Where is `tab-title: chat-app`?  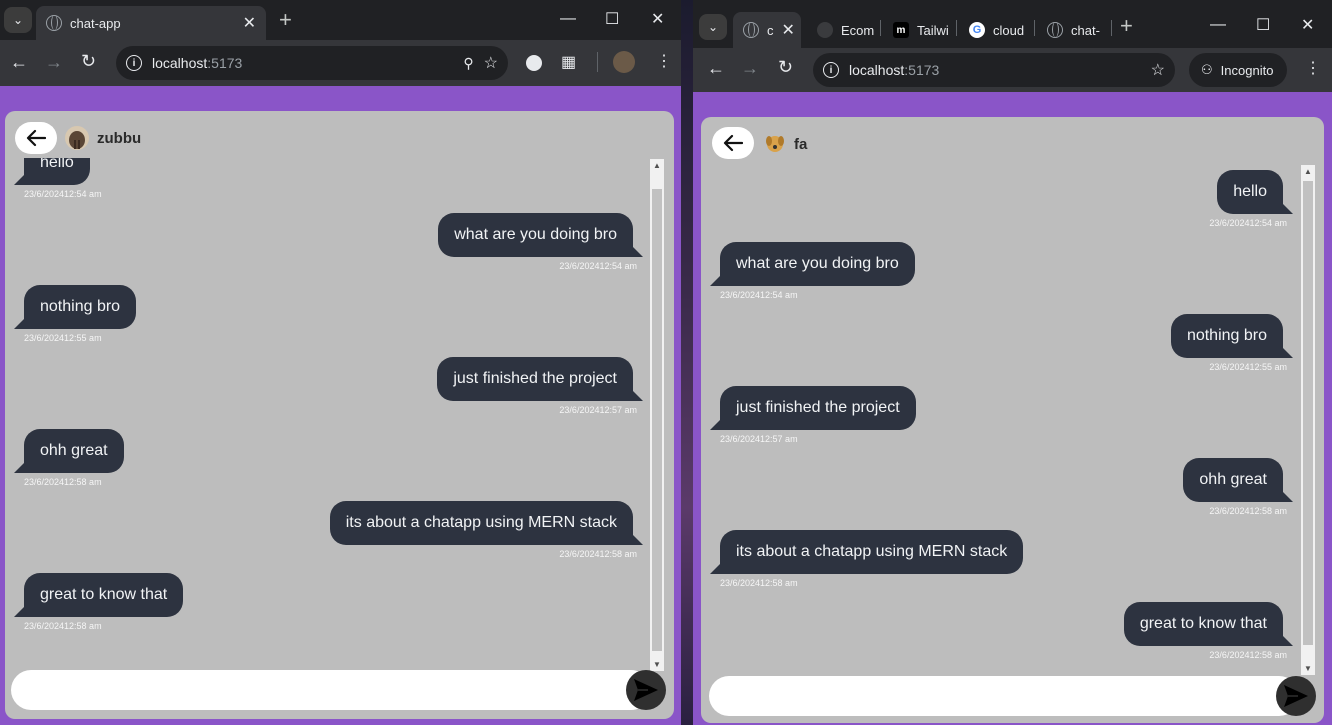 tab-title: chat-app is located at coordinates (95, 23).